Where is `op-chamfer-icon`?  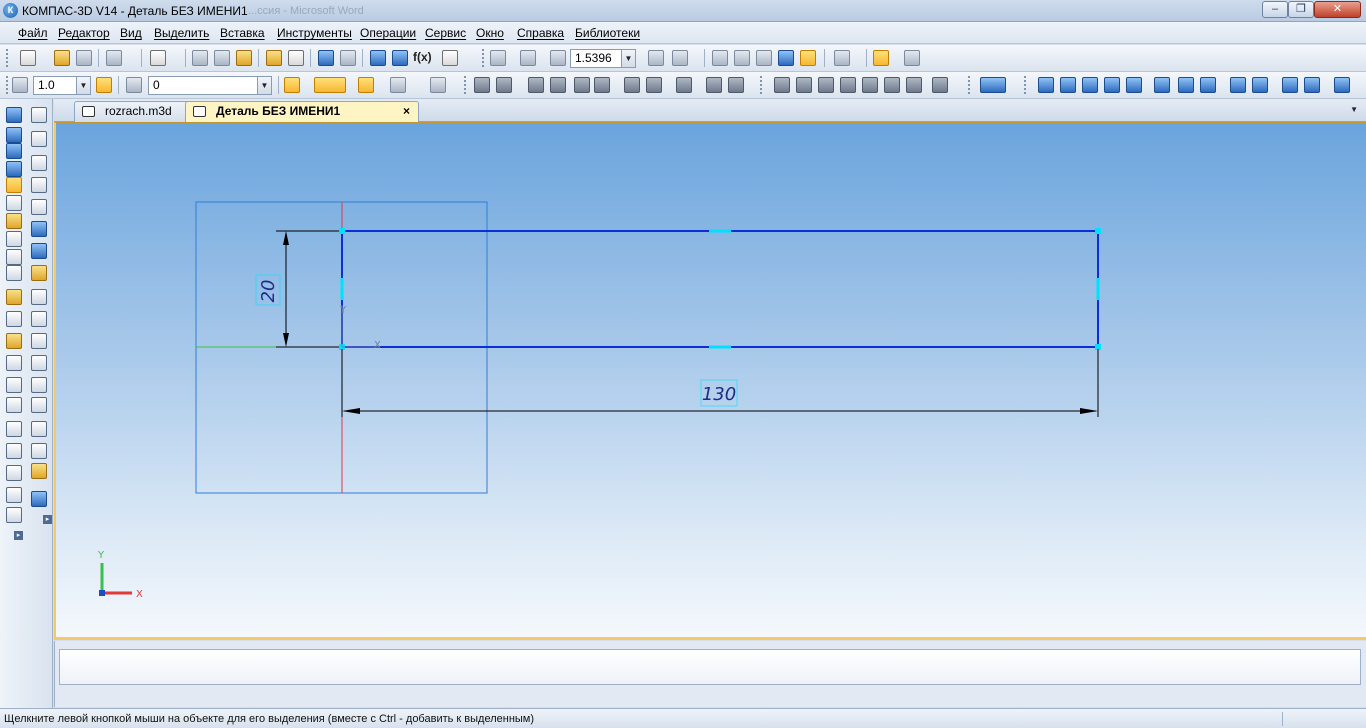 op-chamfer-icon is located at coordinates (654, 85).